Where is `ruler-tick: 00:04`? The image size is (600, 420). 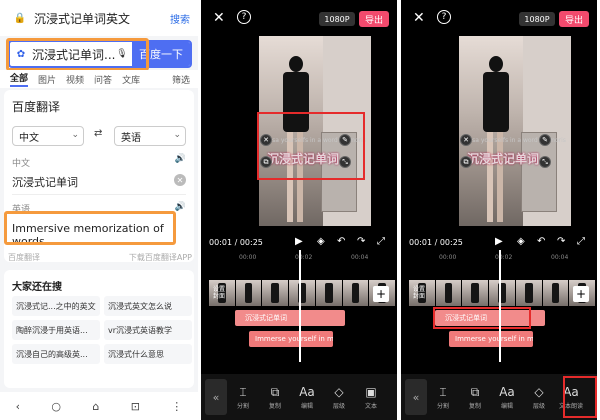
ruler-tick: 00:04 is located at coordinates (560, 257).